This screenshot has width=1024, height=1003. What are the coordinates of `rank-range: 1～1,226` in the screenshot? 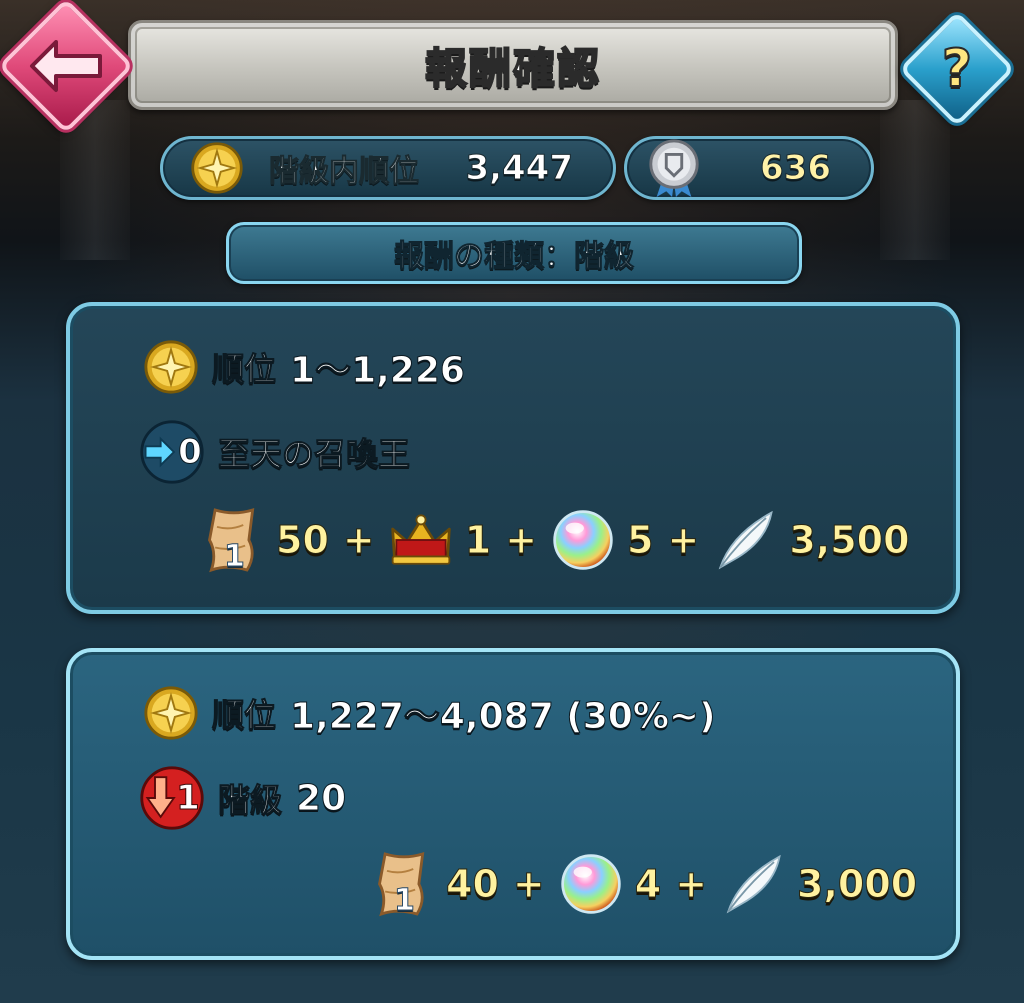 It's located at (378, 371).